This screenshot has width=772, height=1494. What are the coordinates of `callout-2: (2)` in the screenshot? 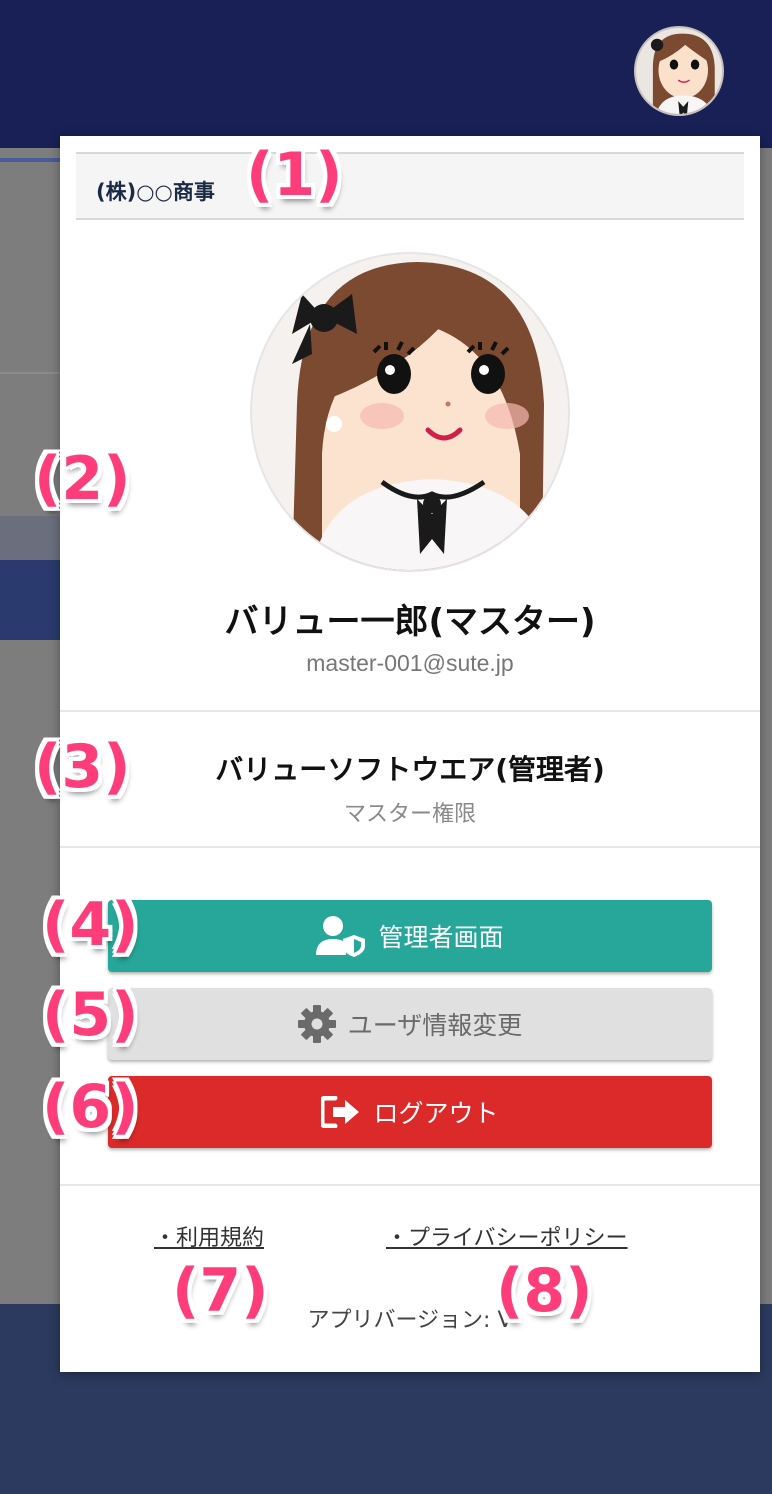 It's located at (82, 479).